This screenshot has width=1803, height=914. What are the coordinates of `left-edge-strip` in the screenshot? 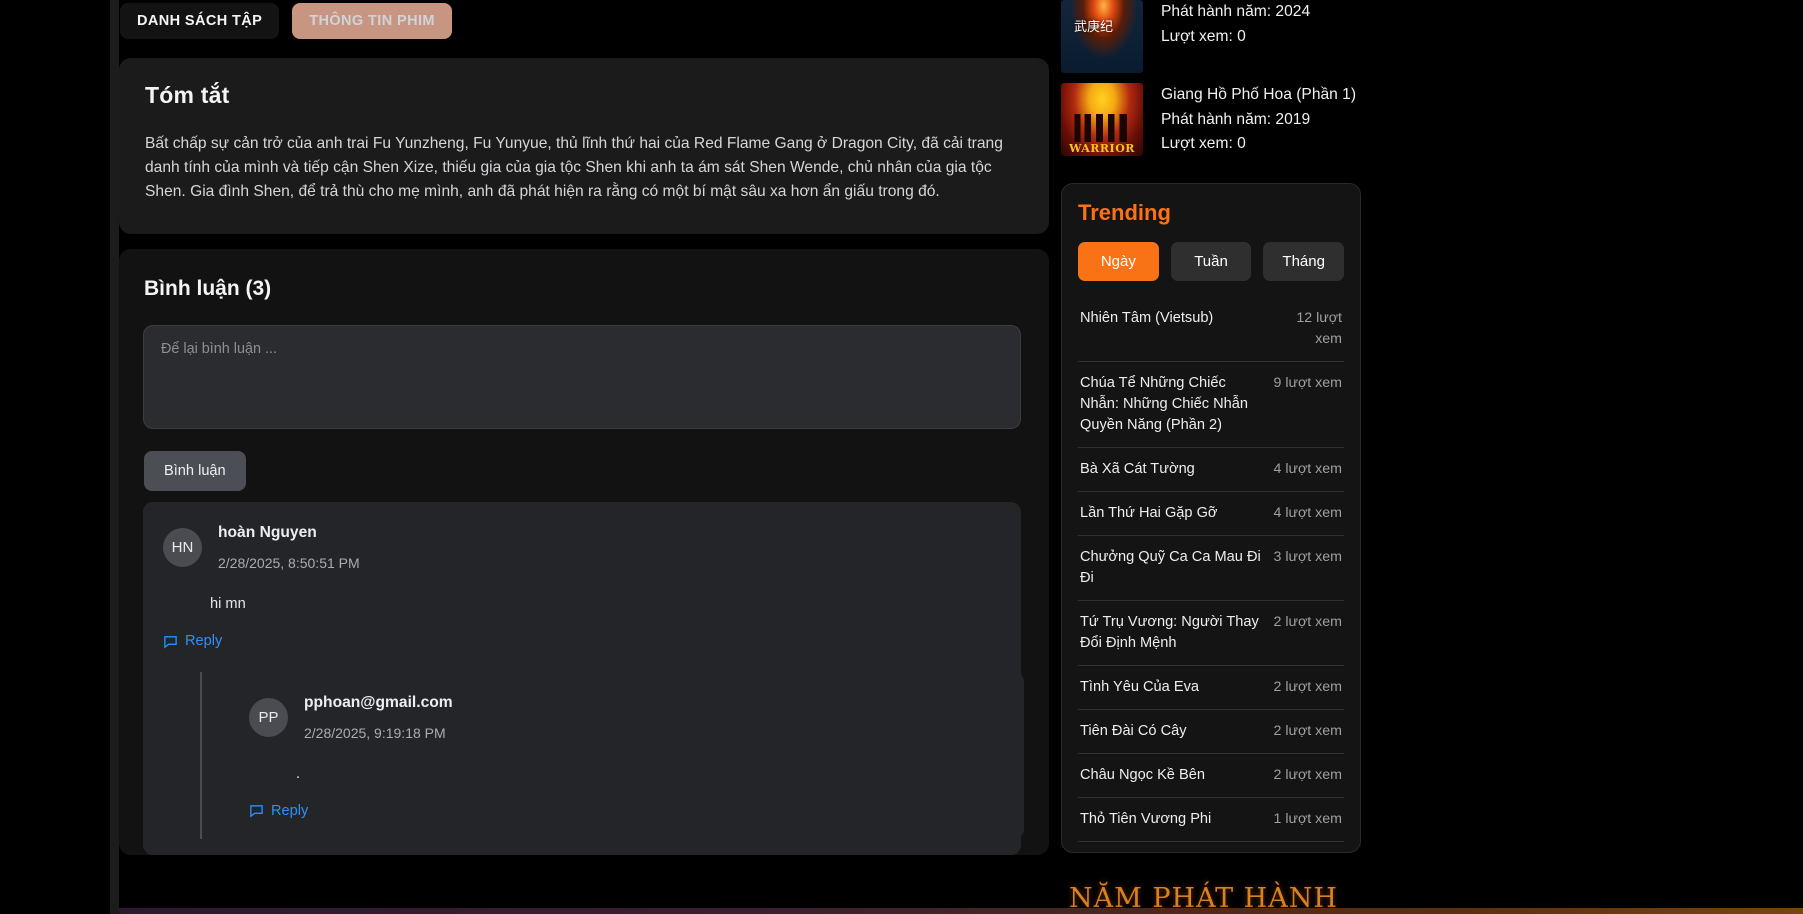 It's located at (114, 457).